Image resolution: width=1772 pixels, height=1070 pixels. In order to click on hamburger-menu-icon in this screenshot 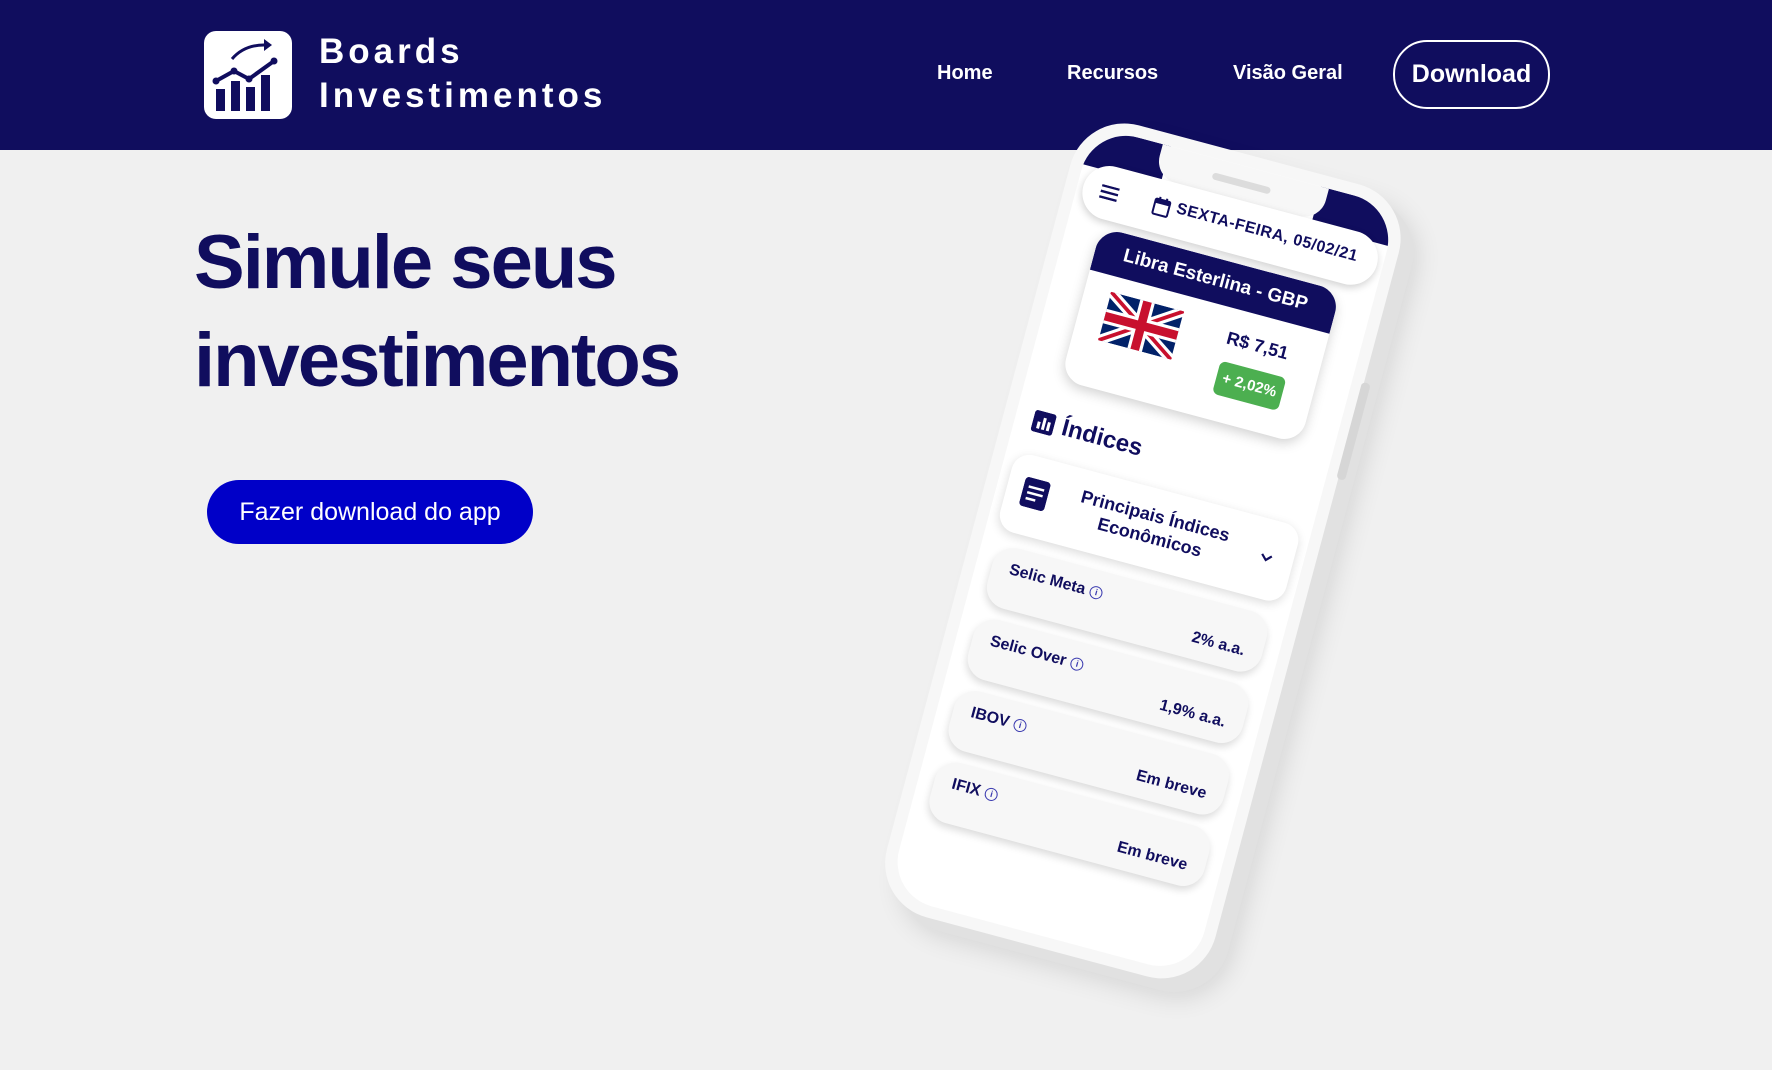, I will do `click(1109, 193)`.